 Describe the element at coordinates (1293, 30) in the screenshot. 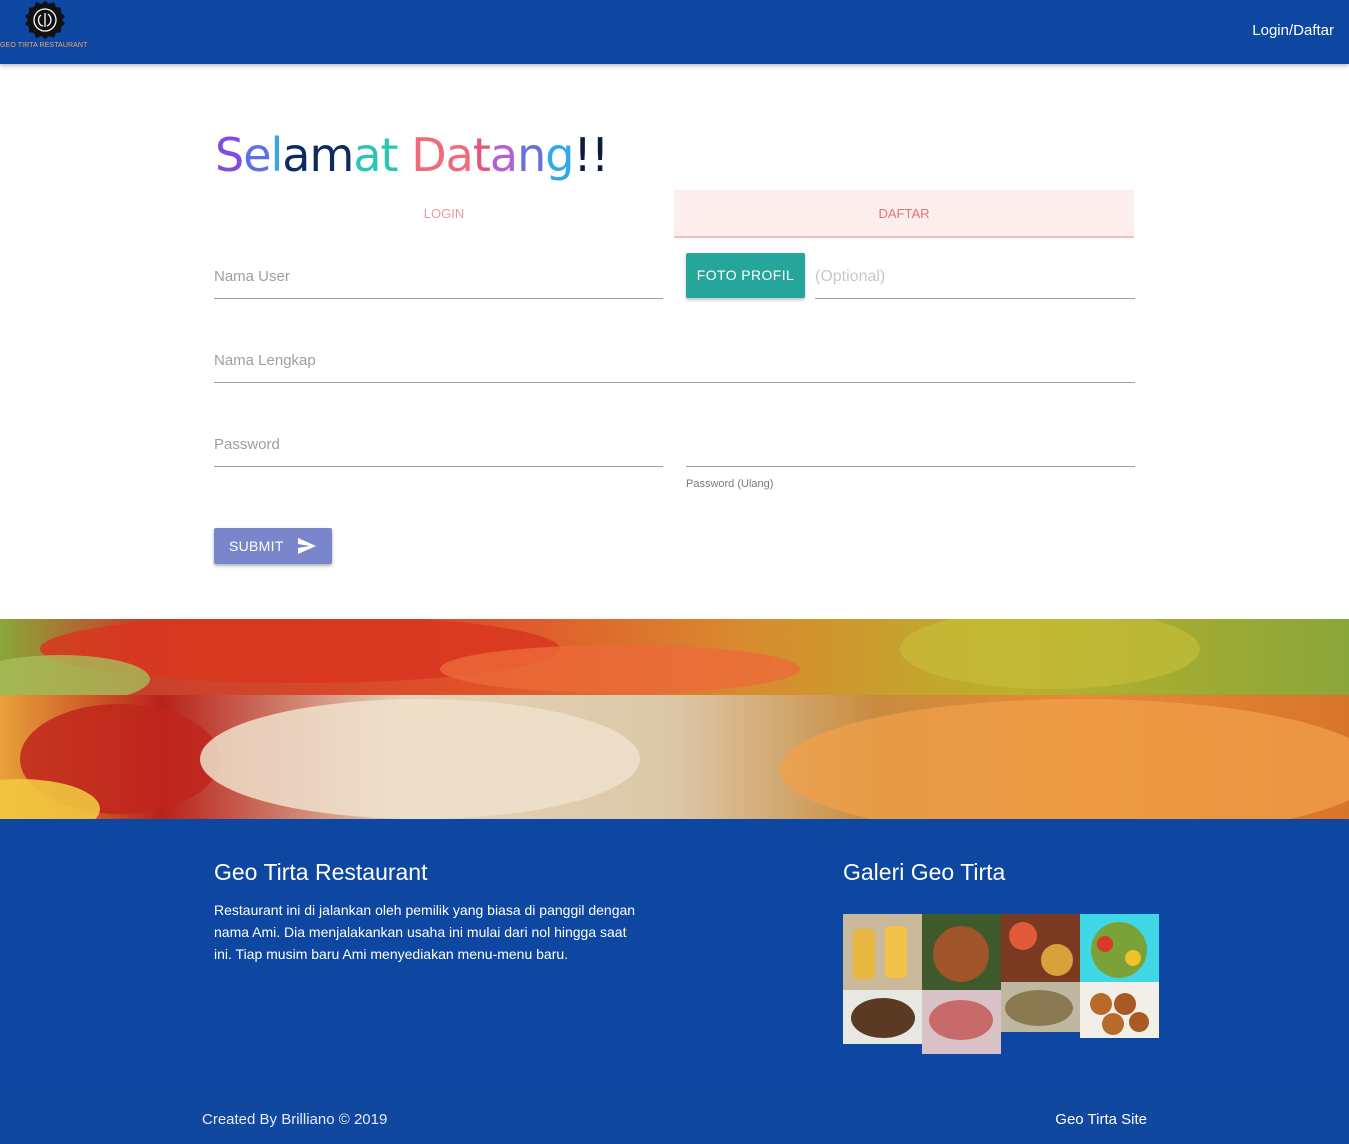

I see `login-daftar-link: Login/Daftar` at that location.